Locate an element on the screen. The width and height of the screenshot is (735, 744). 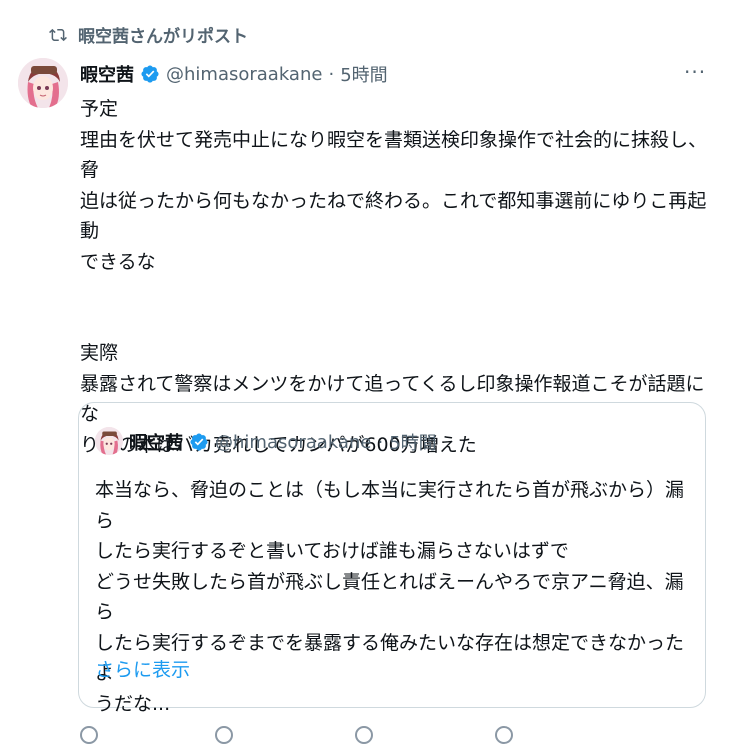
quote-timestamp: 5時間 is located at coordinates (413, 443).